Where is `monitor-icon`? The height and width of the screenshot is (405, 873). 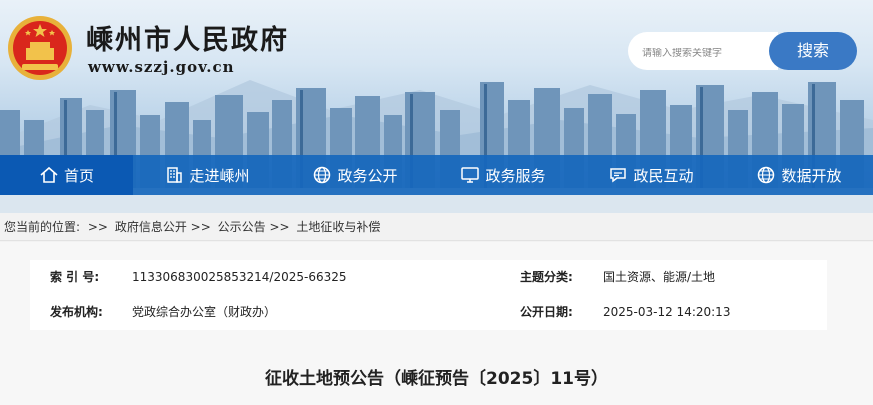
monitor-icon is located at coordinates (470, 175).